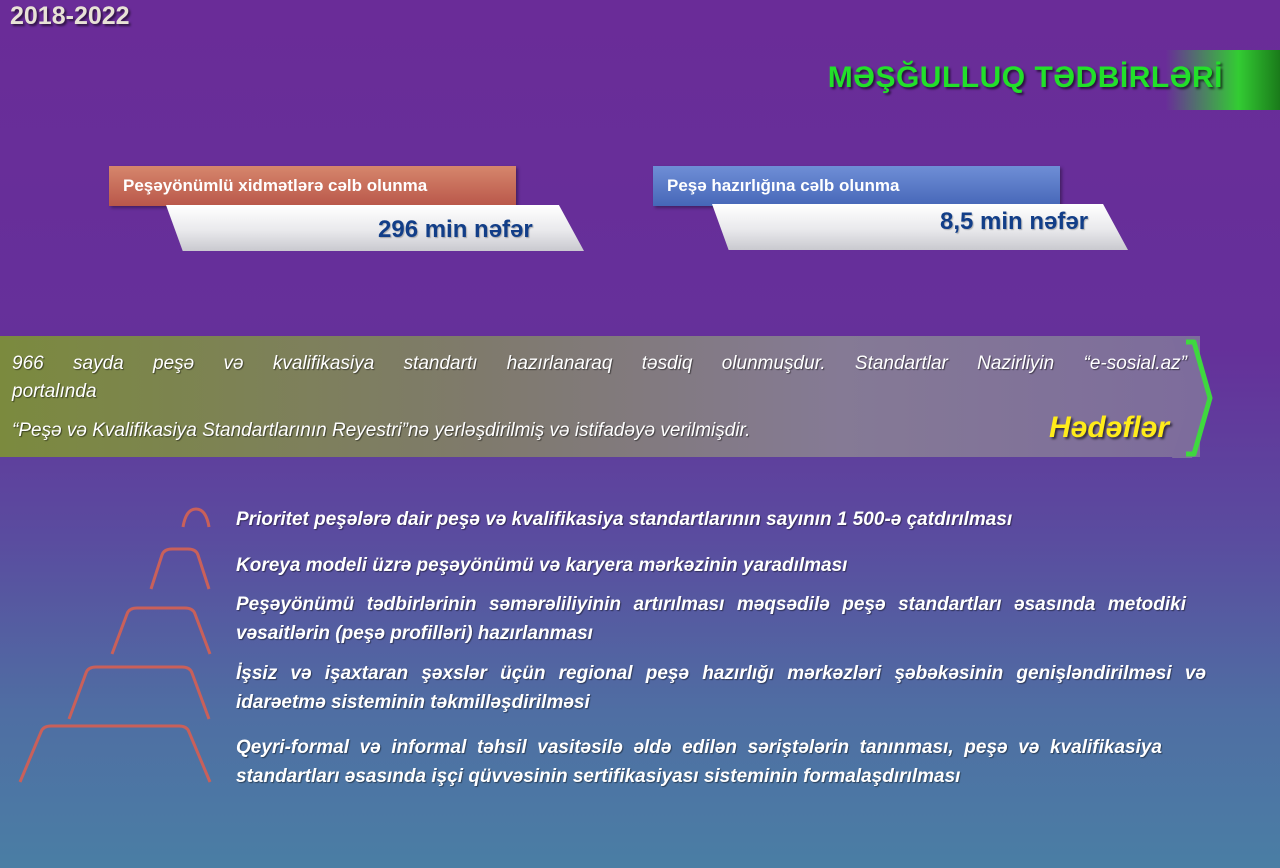  I want to click on page-title: MƏŞĞULLUQ TƏDBİRLƏRİ, so click(1025, 77).